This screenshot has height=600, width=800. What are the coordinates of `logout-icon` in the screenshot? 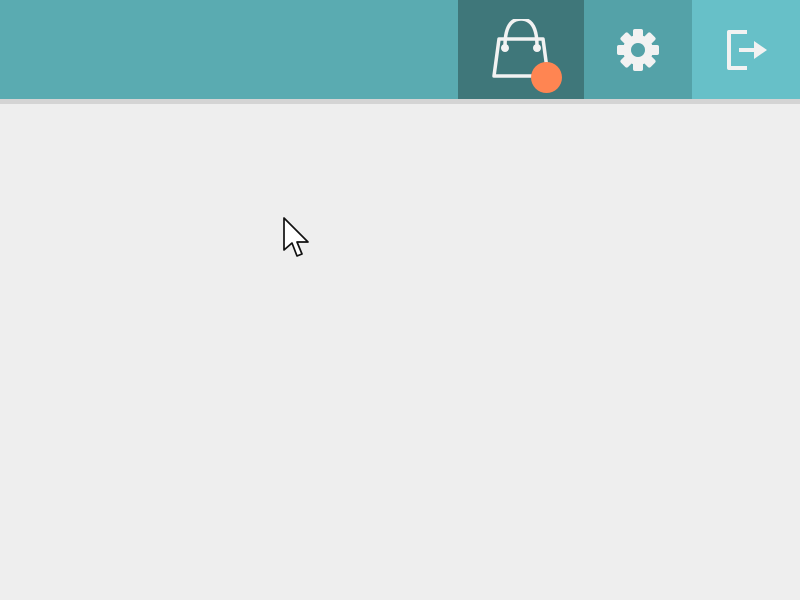 It's located at (747, 49).